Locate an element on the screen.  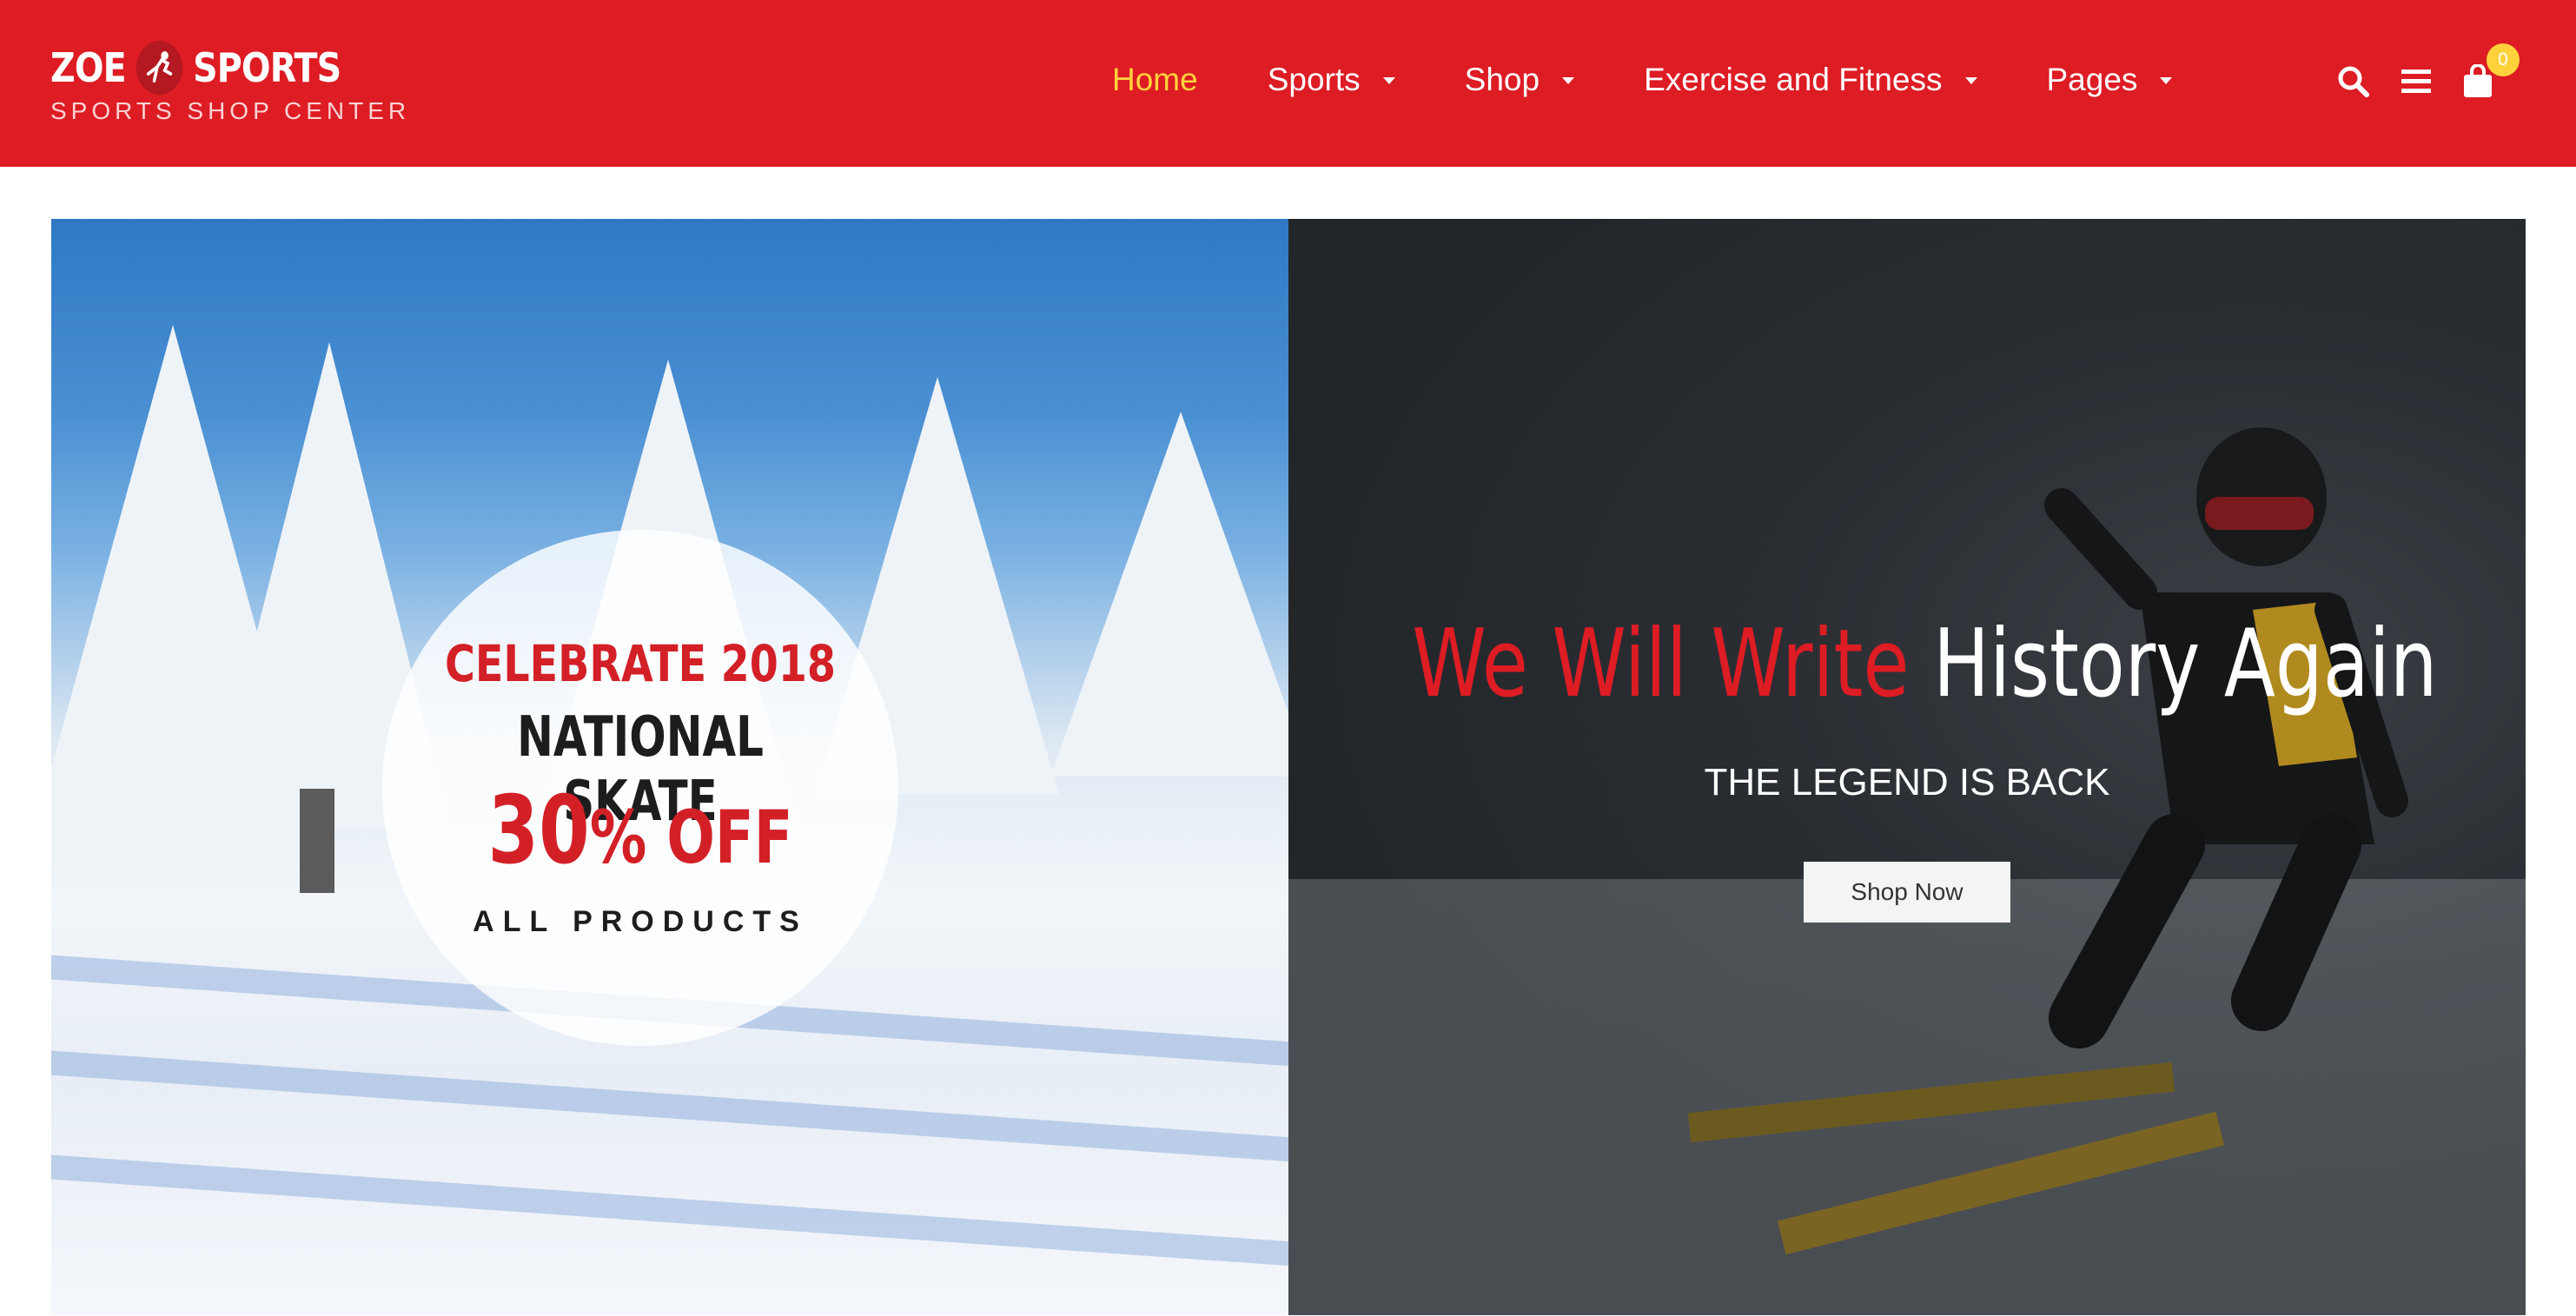
nav-item-exercise-fitness: Exercise and Fitness is located at coordinates (1810, 80).